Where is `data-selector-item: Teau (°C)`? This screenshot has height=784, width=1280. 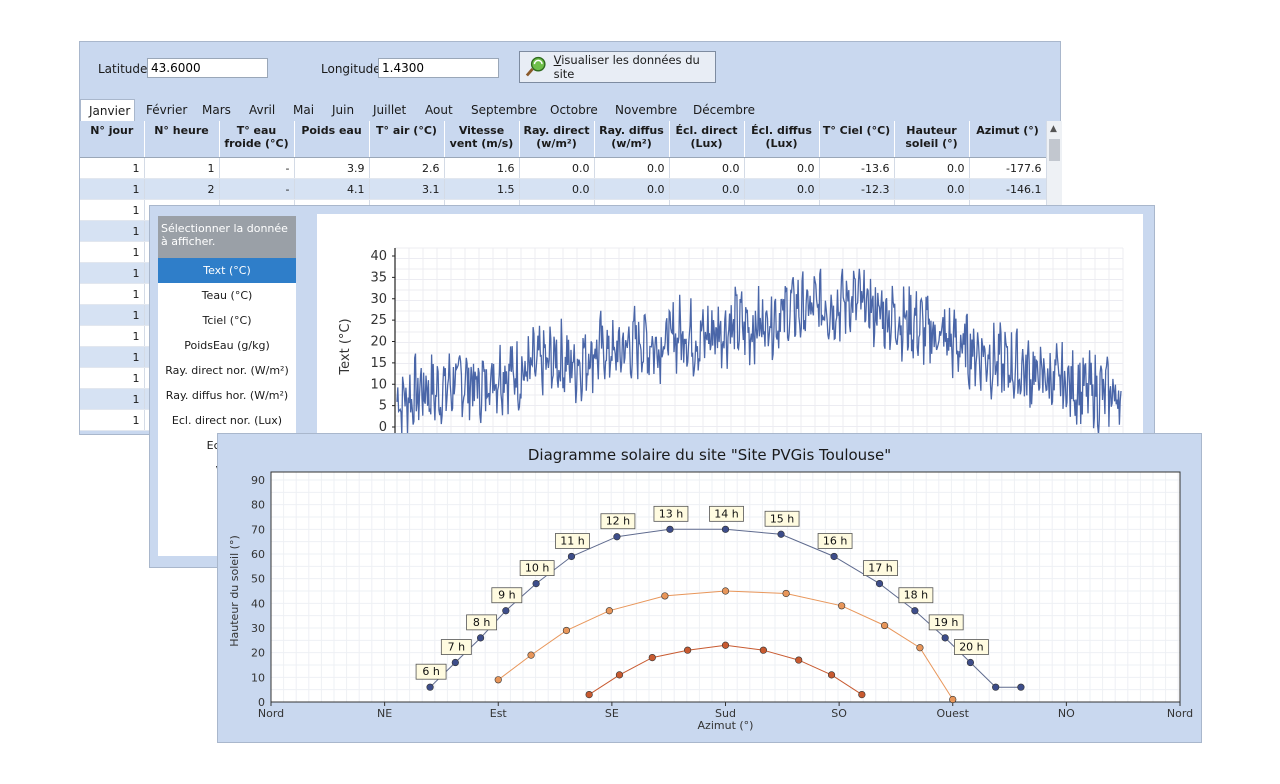
data-selector-item: Teau (°C) is located at coordinates (227, 295).